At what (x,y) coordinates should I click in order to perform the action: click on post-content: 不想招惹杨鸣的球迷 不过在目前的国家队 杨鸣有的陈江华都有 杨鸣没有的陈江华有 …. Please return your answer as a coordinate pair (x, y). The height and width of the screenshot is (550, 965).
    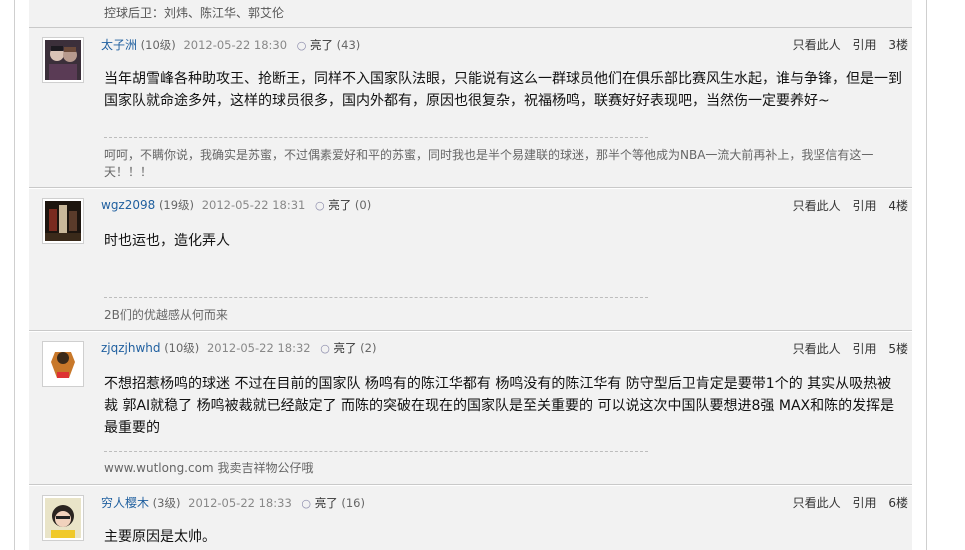
    Looking at the image, I should click on (499, 406).